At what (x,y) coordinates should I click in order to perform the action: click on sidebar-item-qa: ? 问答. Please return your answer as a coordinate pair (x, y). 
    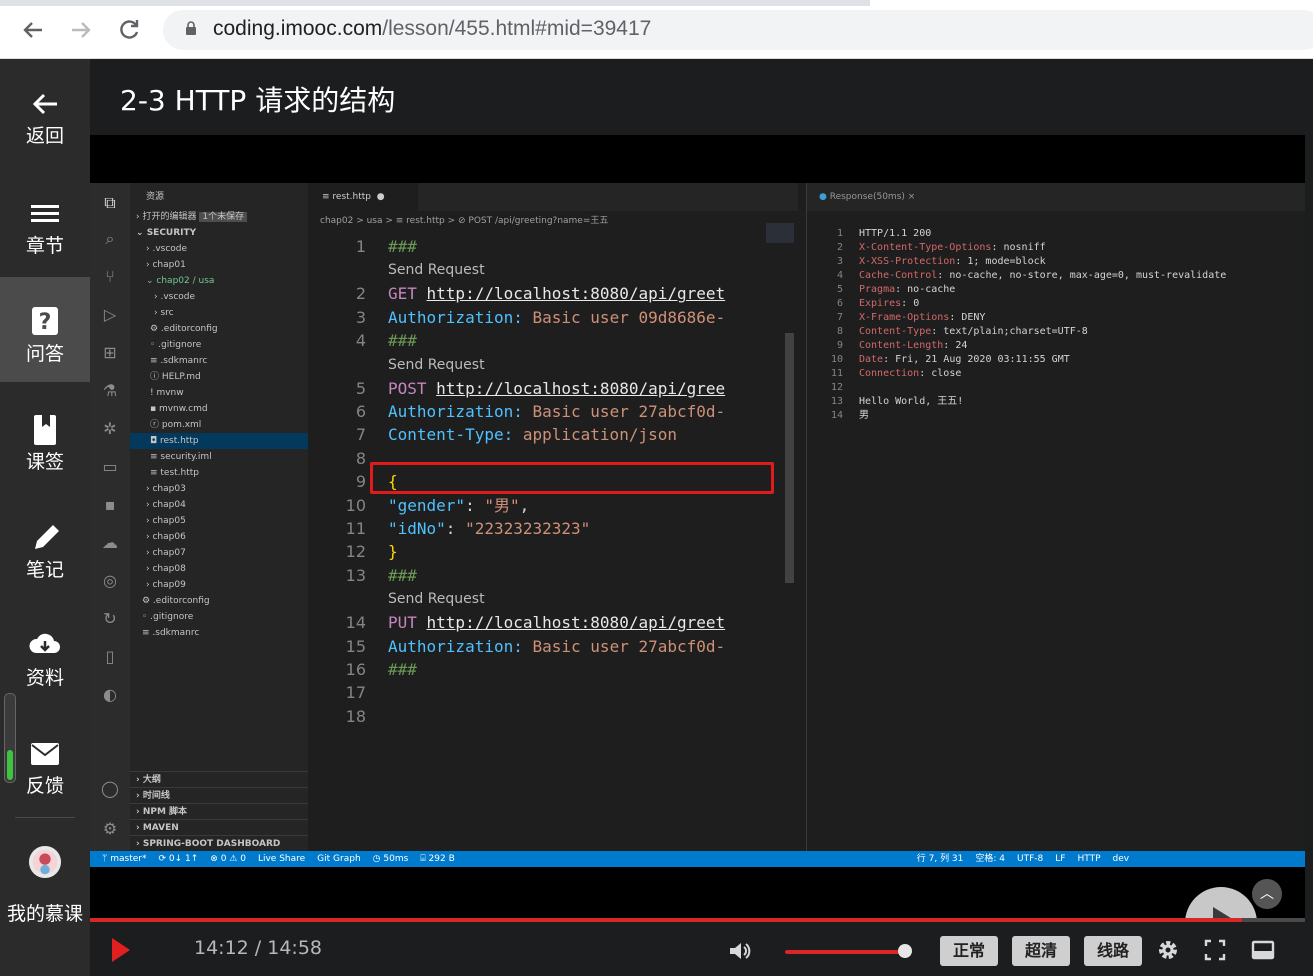
    Looking at the image, I should click on (45, 329).